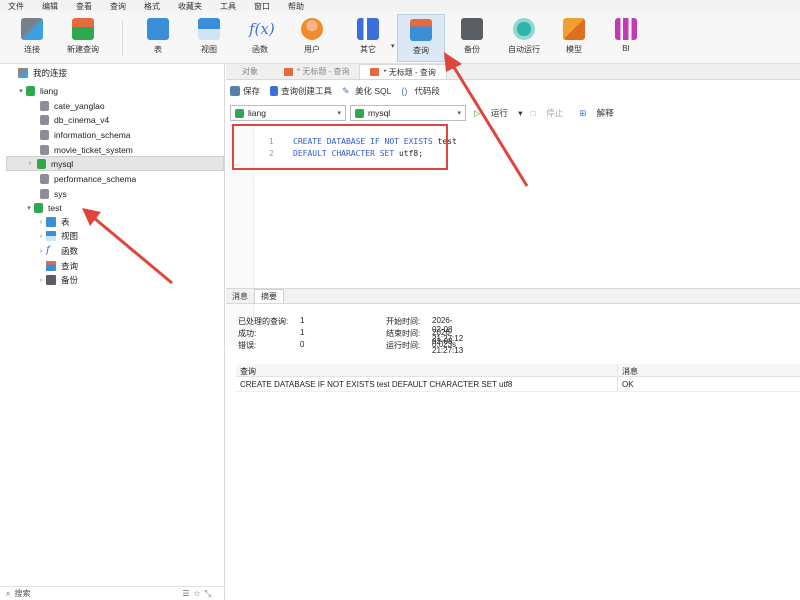 The height and width of the screenshot is (600, 800). What do you see at coordinates (312, 29) in the screenshot?
I see `user-icon` at bounding box center [312, 29].